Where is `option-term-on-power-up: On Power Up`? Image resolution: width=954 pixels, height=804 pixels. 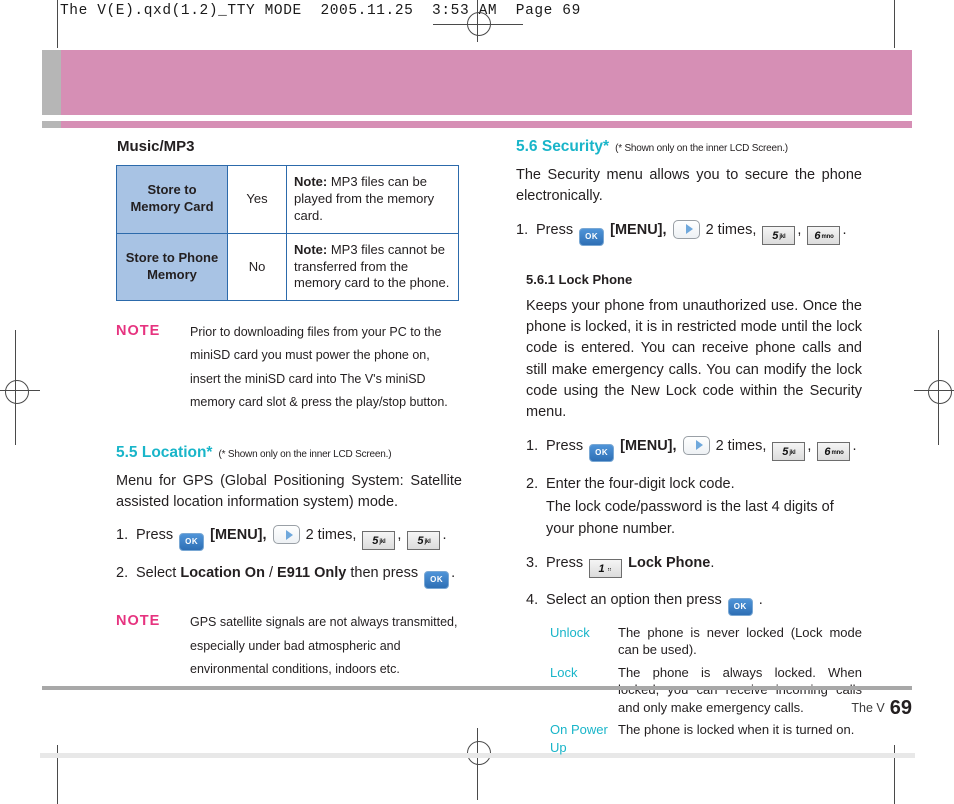
option-term-on-power-up: On Power Up is located at coordinates (579, 739).